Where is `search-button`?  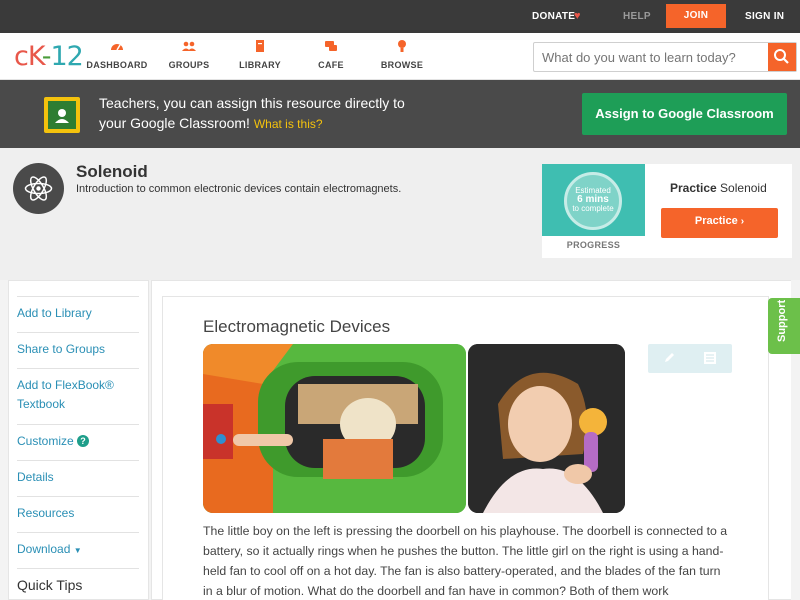 search-button is located at coordinates (782, 57).